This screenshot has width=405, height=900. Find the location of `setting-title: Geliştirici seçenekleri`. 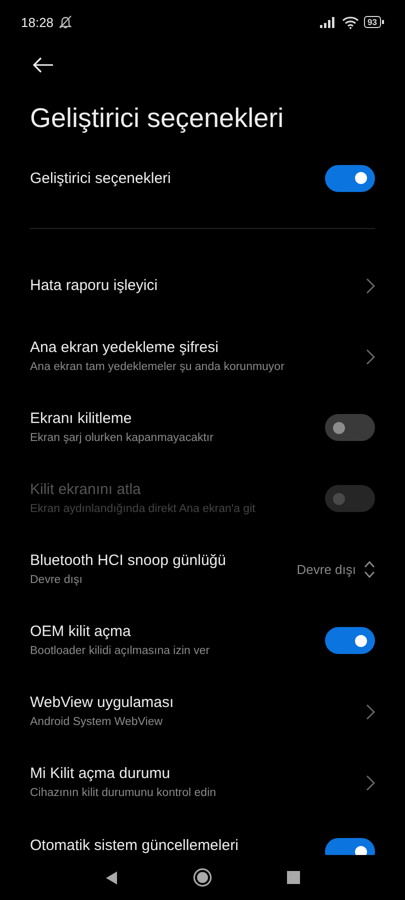

setting-title: Geliştirici seçenekleri is located at coordinates (177, 178).